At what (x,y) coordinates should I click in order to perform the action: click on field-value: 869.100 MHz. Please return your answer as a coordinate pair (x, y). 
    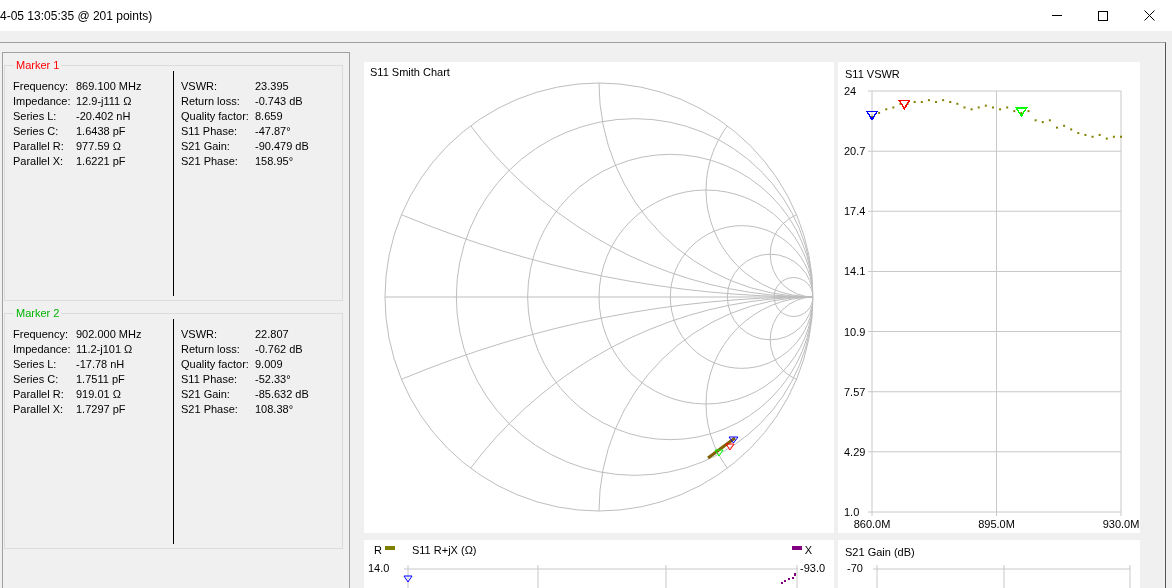
    Looking at the image, I should click on (109, 86).